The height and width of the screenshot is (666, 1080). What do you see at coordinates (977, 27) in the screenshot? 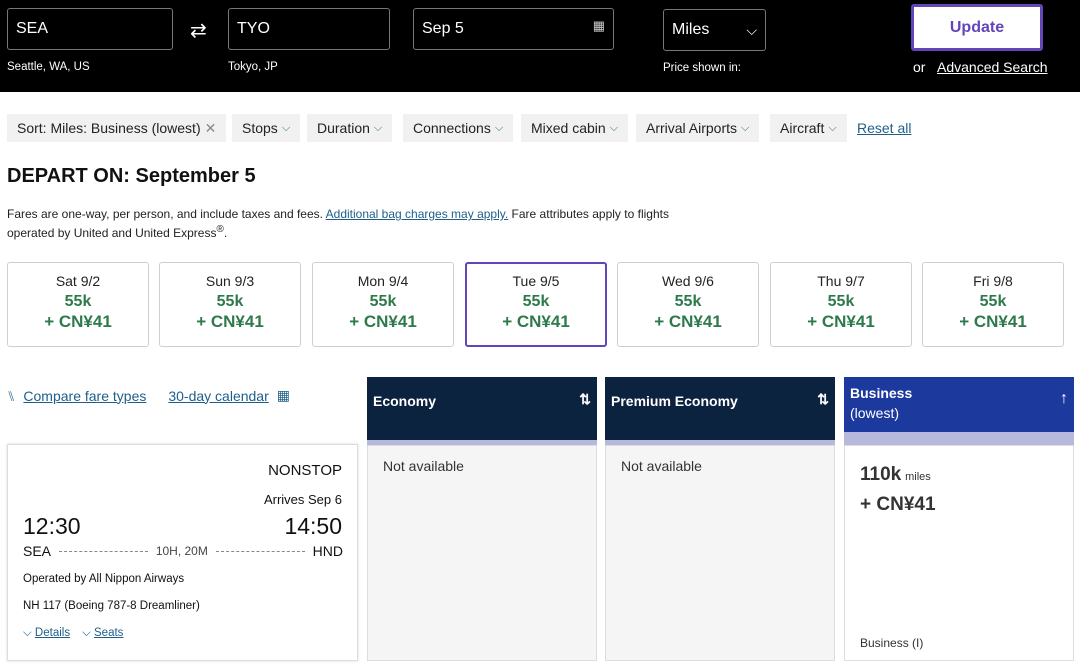
I see `update-button: Update` at bounding box center [977, 27].